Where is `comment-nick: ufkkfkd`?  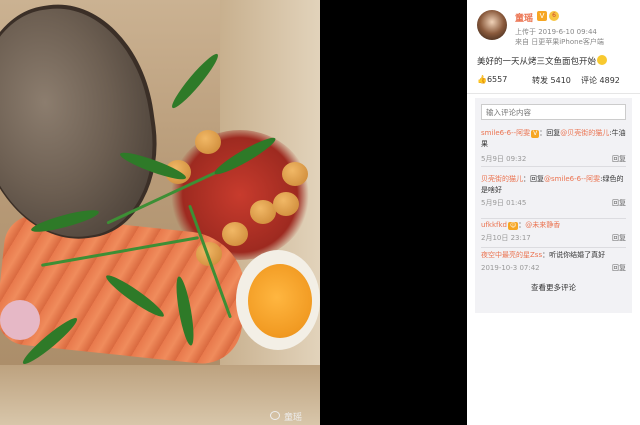
comment-nick: ufkkfkd is located at coordinates (494, 225).